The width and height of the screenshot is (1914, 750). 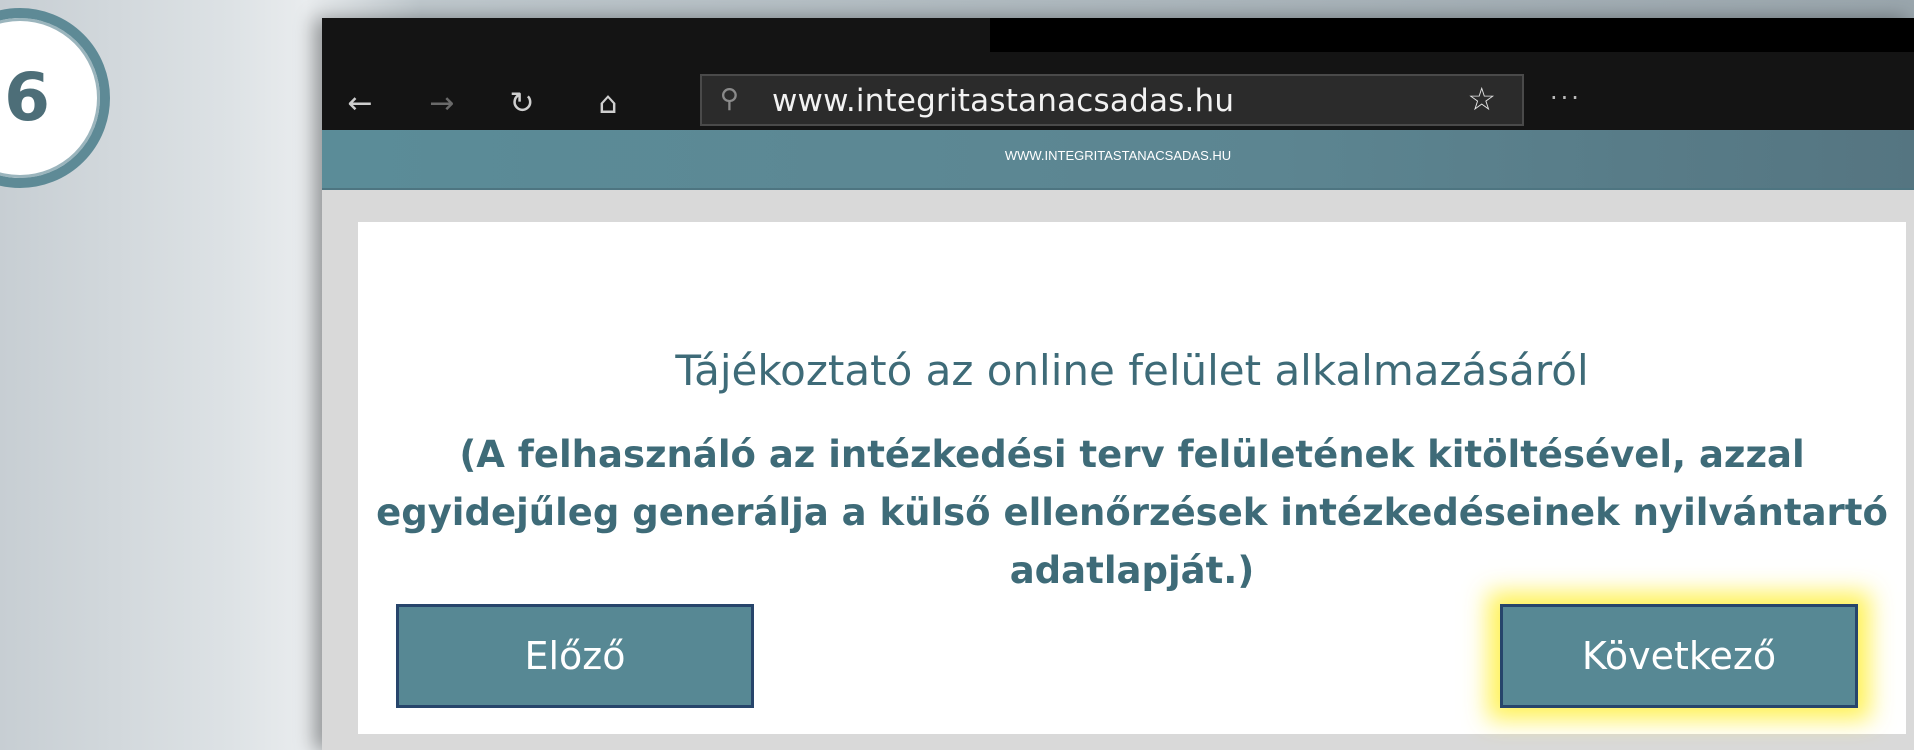 I want to click on forward-arrow-icon: →, so click(x=442, y=104).